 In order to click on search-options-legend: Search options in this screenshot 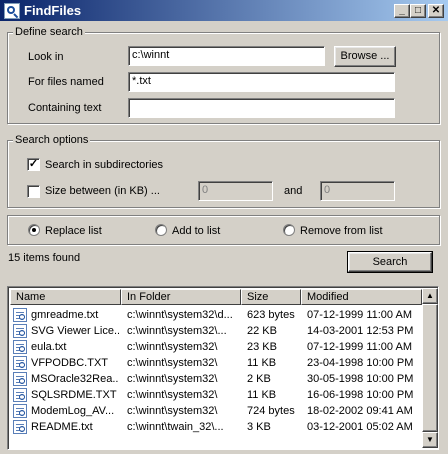, I will do `click(52, 140)`.